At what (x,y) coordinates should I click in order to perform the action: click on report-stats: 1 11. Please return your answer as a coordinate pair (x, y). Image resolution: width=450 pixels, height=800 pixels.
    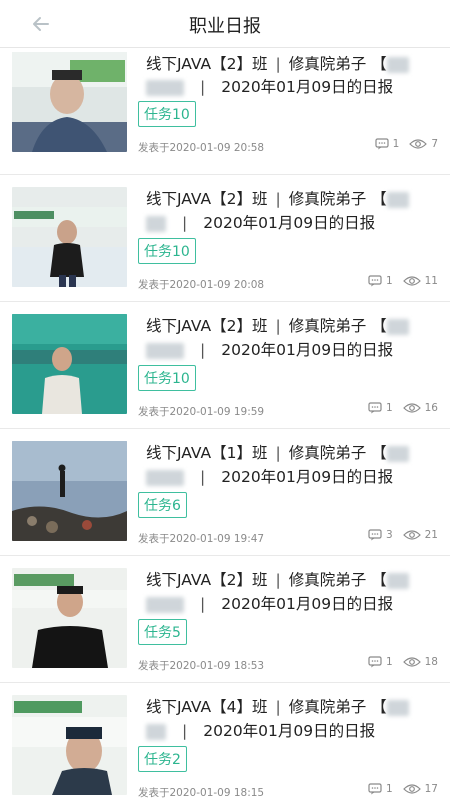
    Looking at the image, I should click on (403, 281).